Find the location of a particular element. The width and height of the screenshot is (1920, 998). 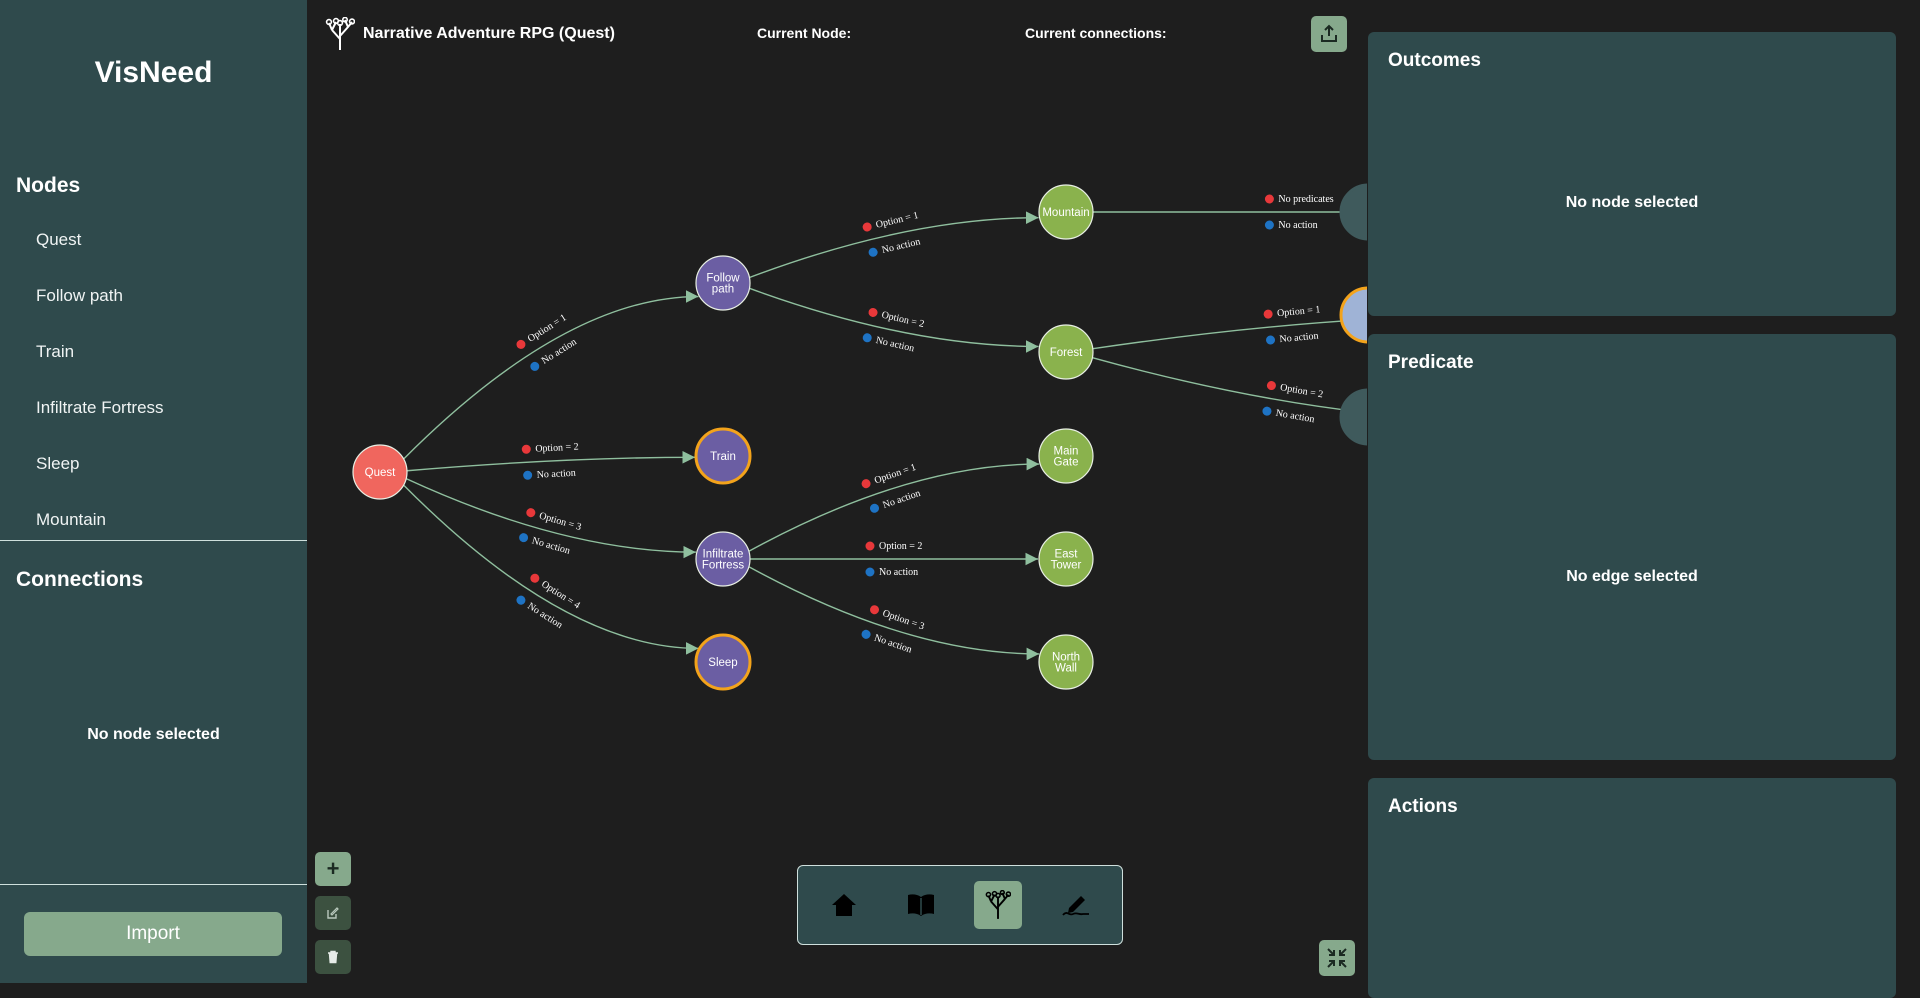

node-list-item: Follow path is located at coordinates (153, 296).